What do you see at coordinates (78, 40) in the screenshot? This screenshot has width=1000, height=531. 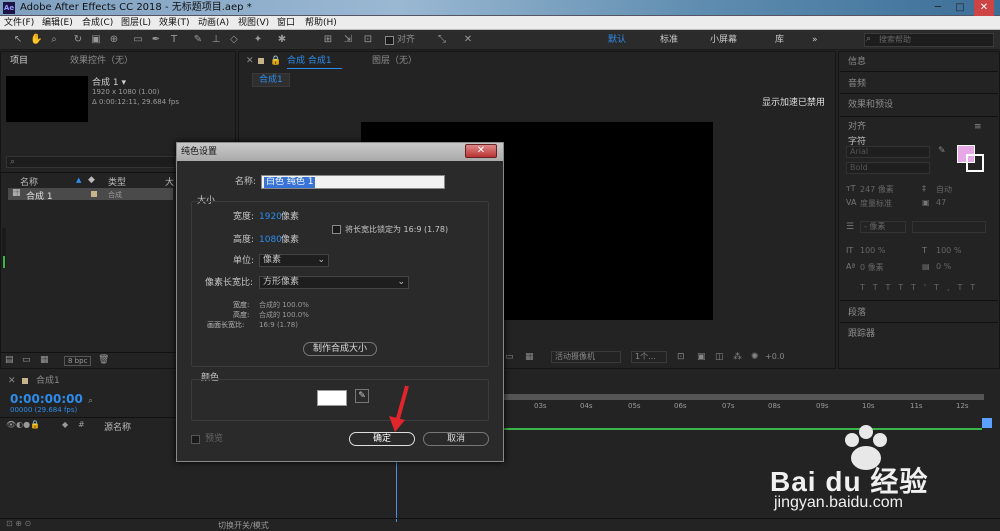 I see `rotate-tool-icon: ↻` at bounding box center [78, 40].